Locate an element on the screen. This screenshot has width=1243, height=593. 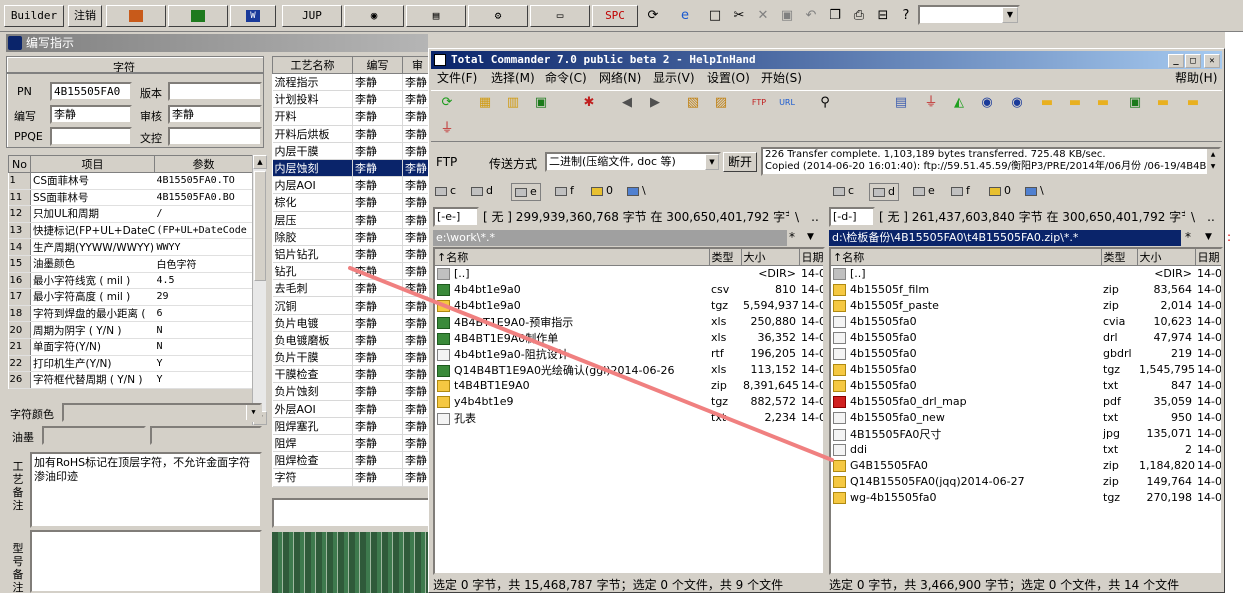
app-shortcut-icon-1: ◉ is located at coordinates (987, 103).